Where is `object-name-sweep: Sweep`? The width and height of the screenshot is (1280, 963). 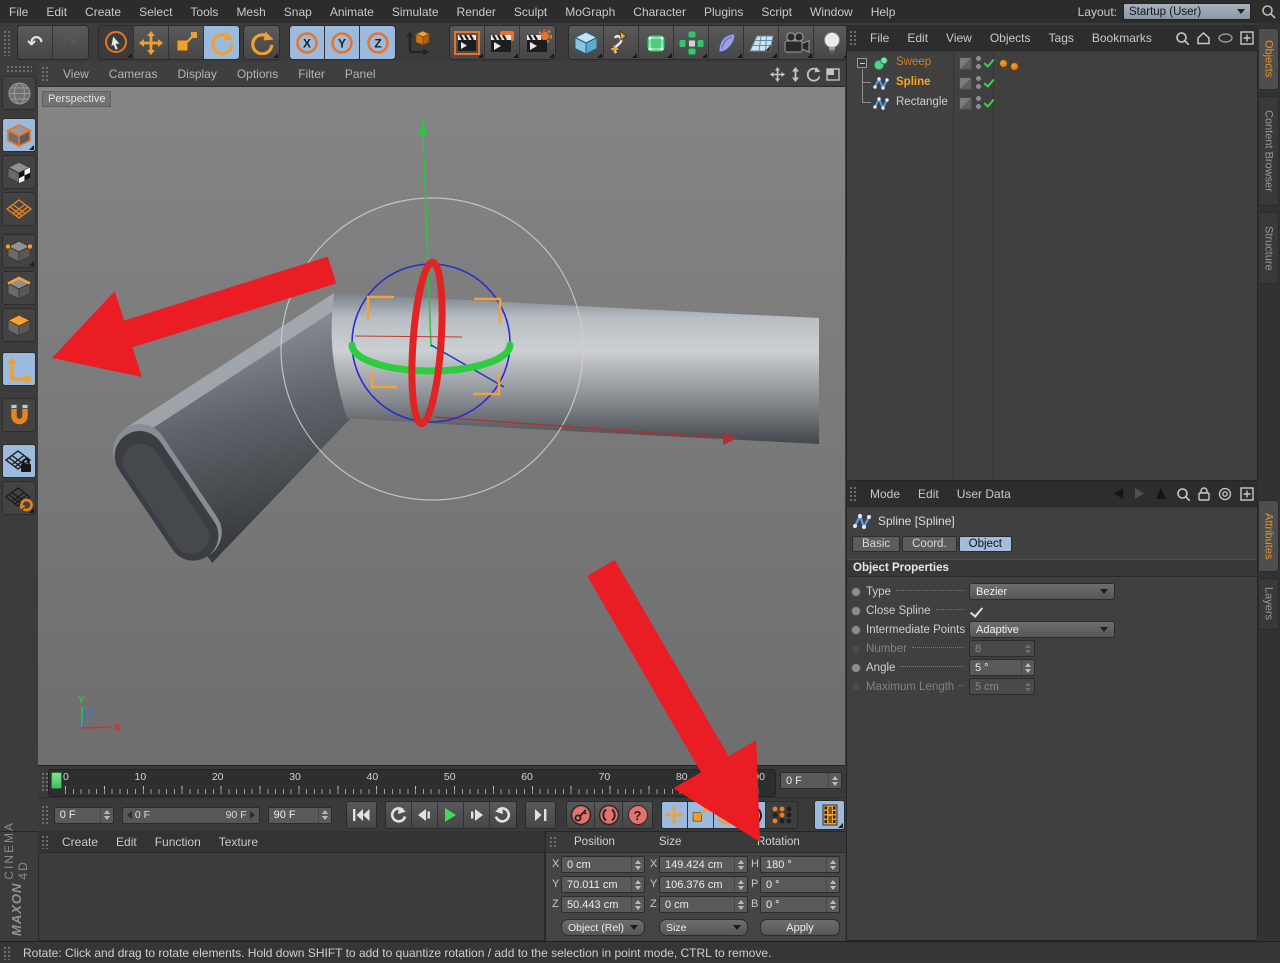
object-name-sweep: Sweep is located at coordinates (913, 62).